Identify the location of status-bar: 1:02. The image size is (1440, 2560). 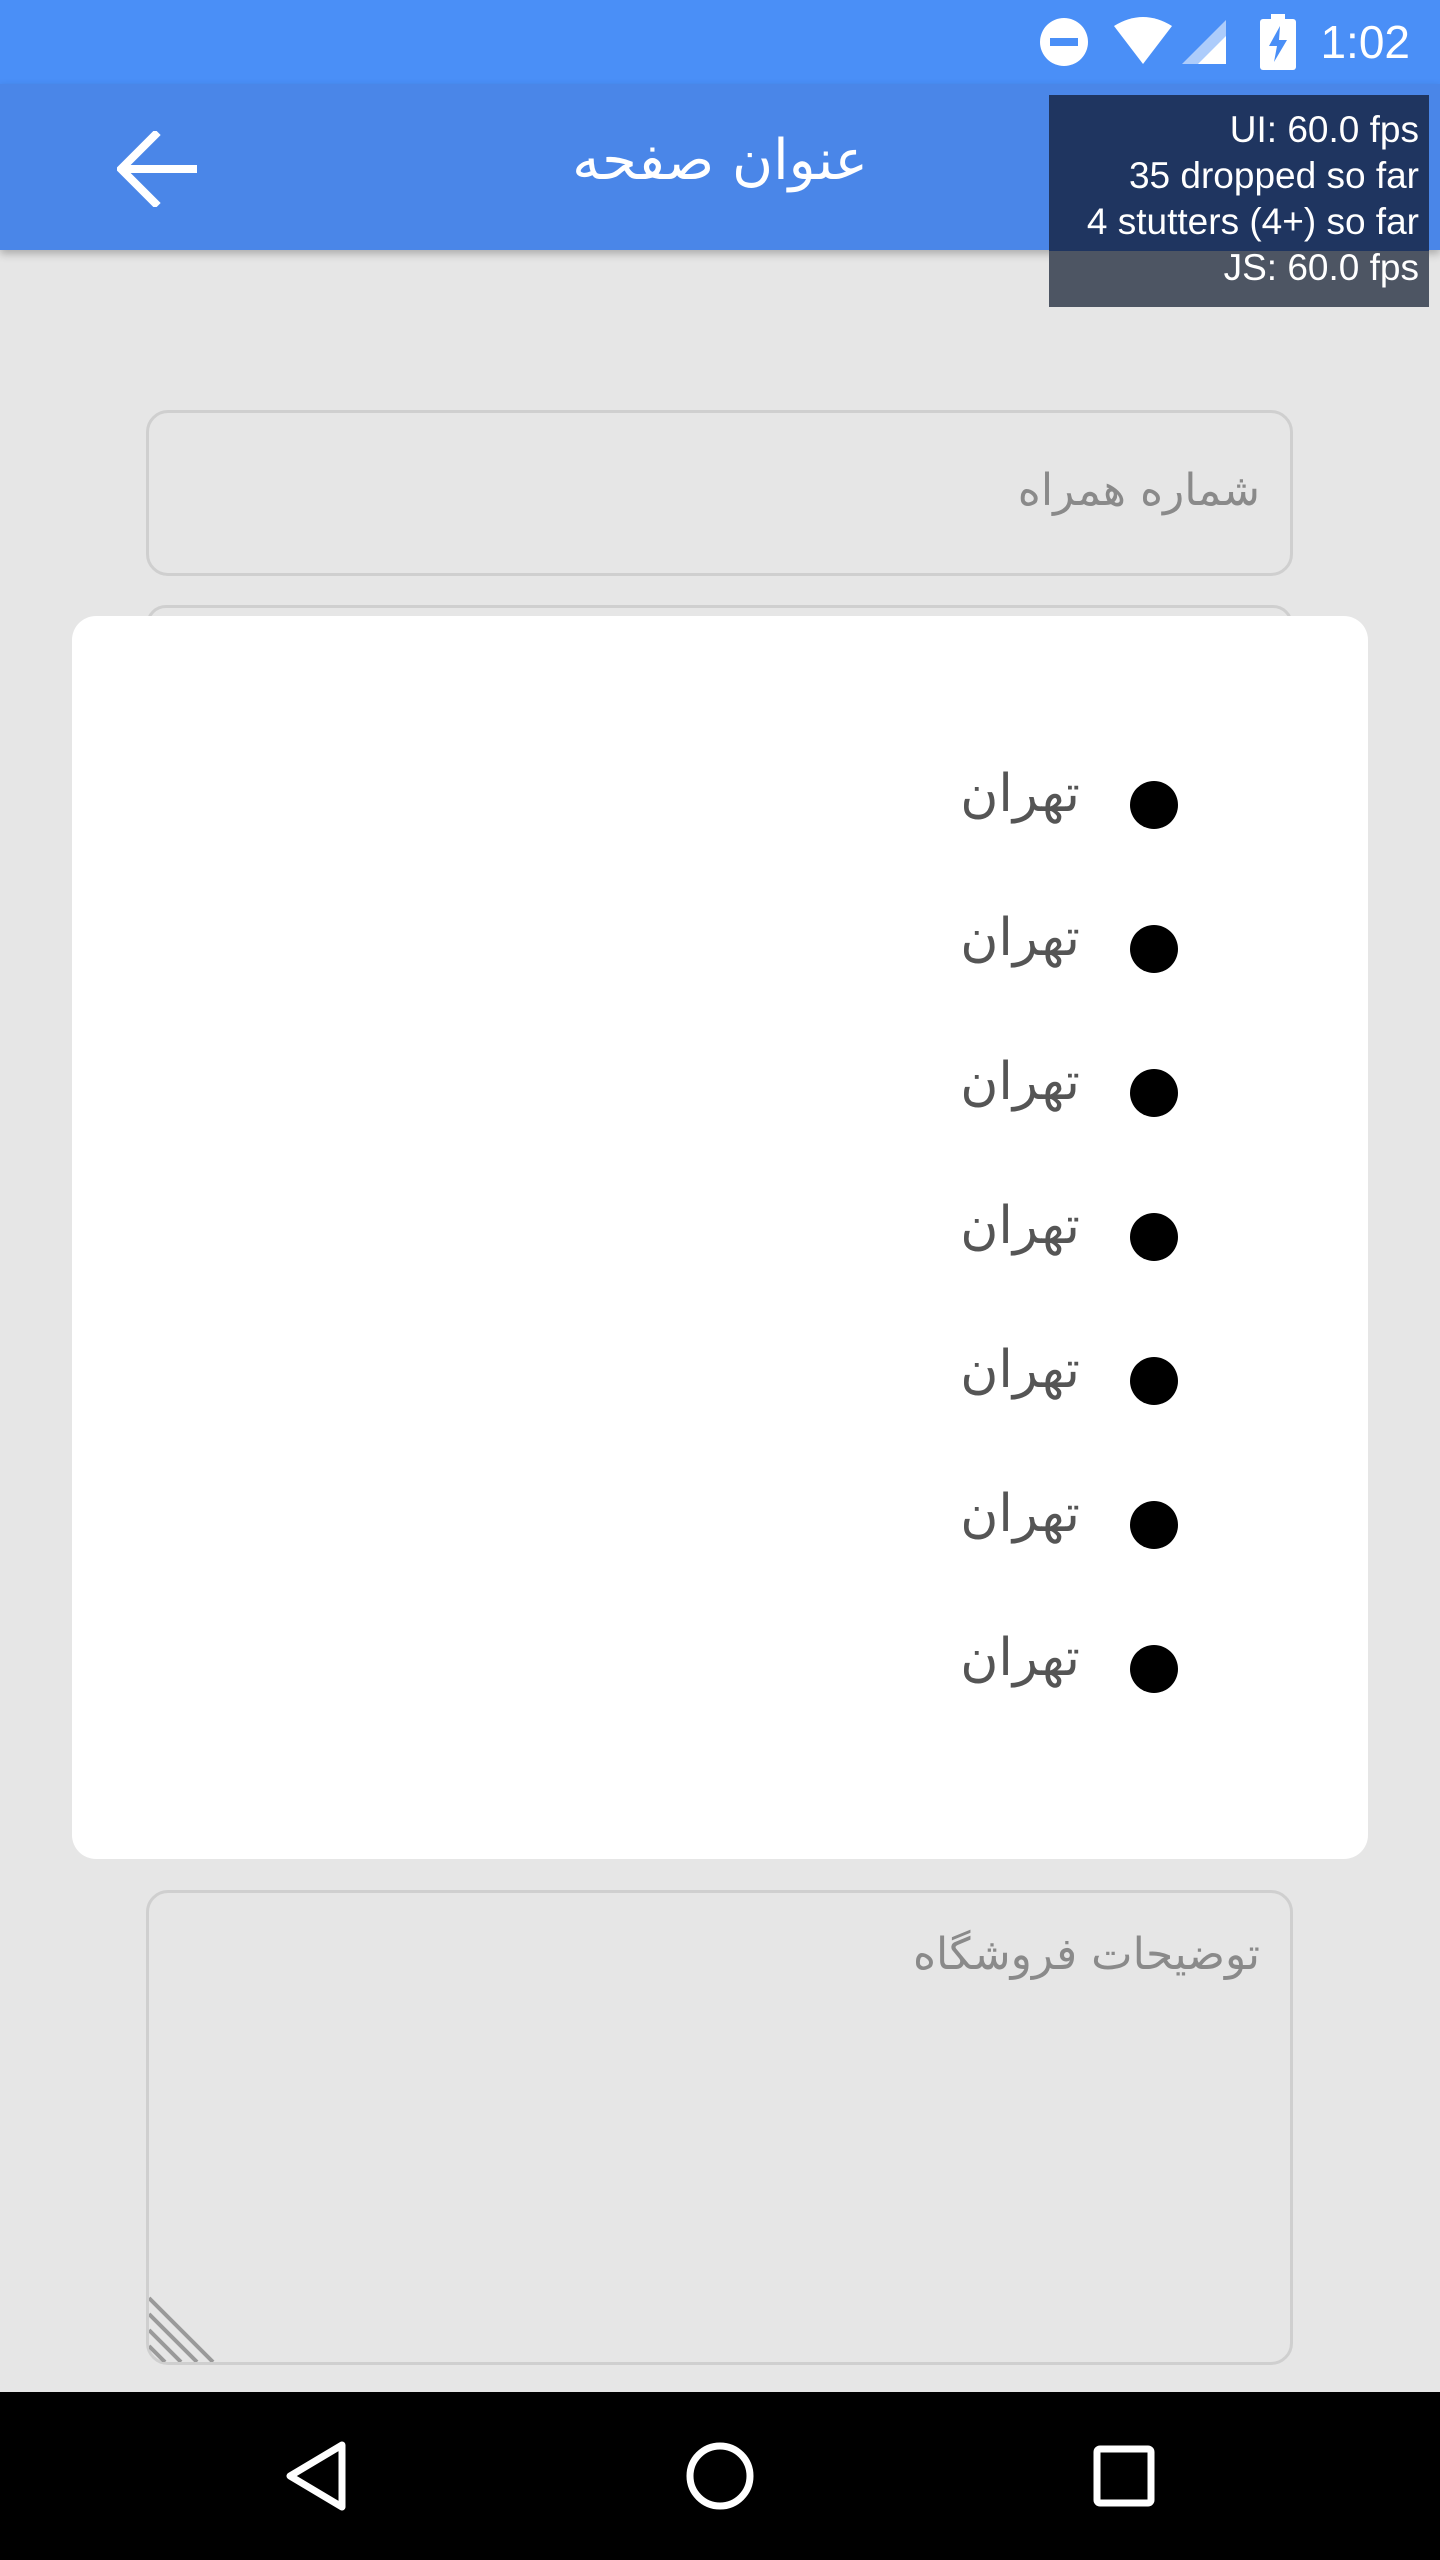
(720, 42).